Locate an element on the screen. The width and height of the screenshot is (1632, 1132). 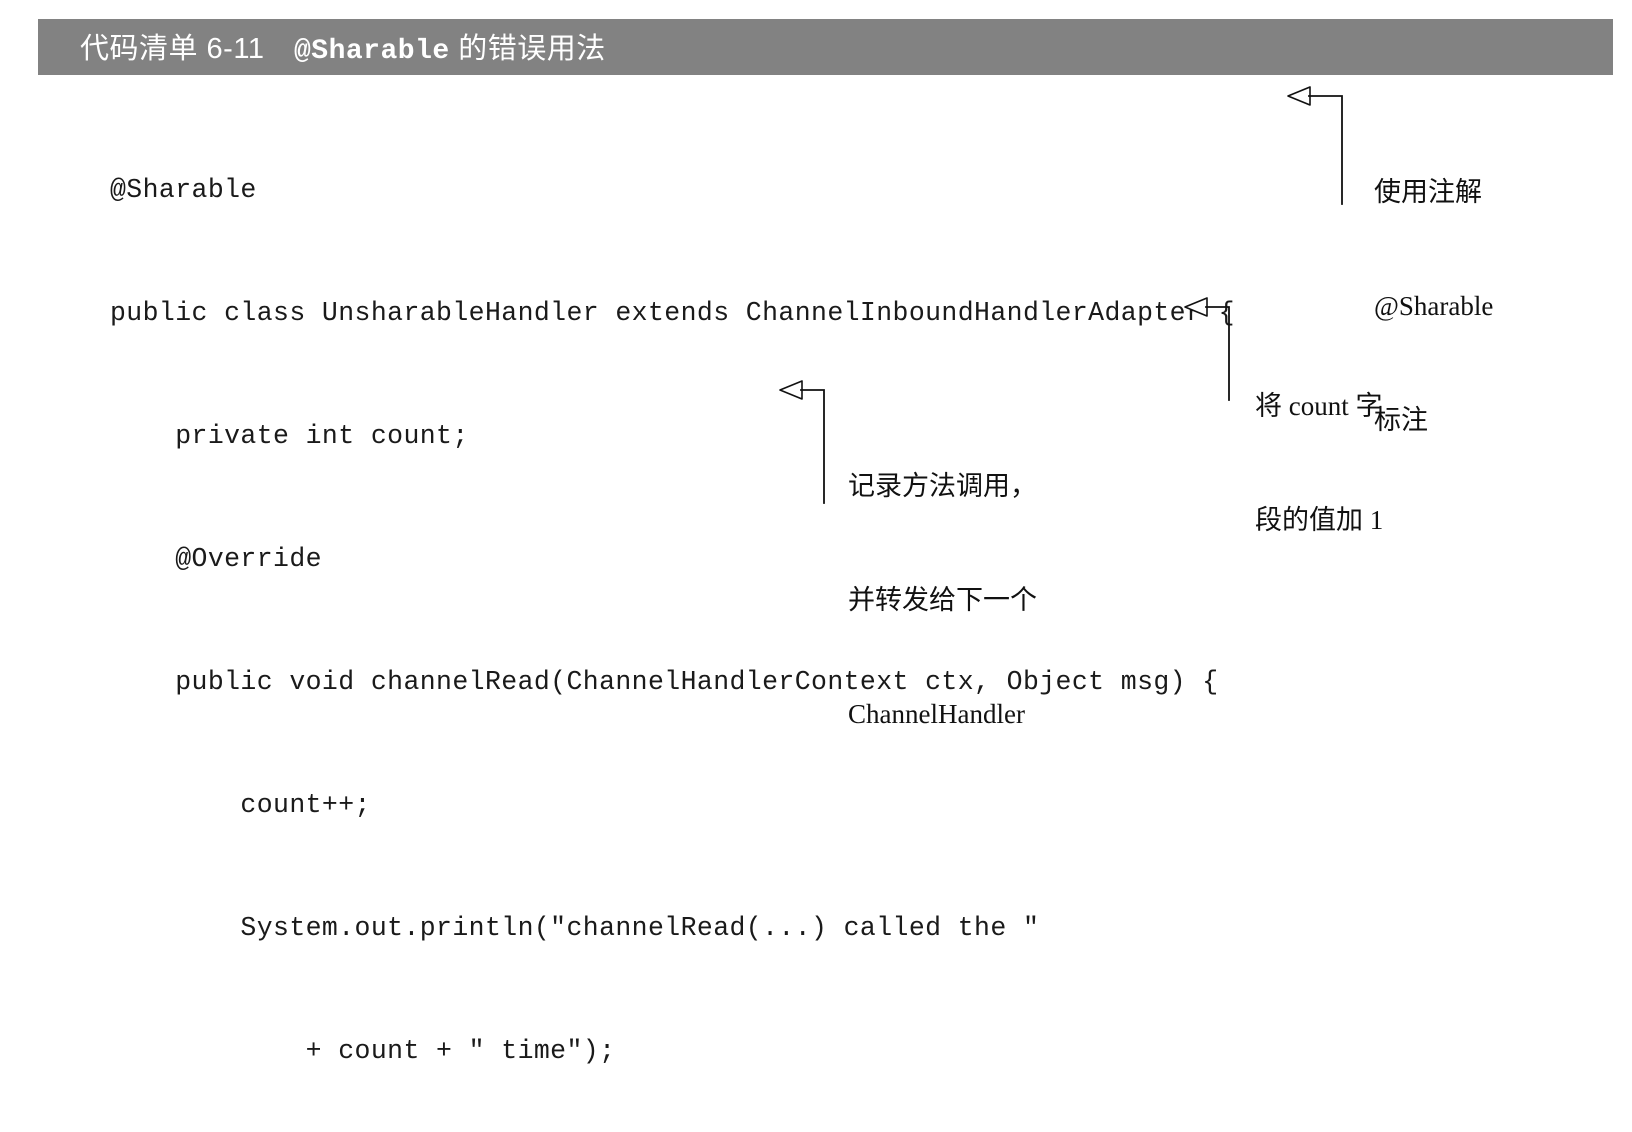
annotation-text-line: 并转发给下一个 is located at coordinates (942, 600).